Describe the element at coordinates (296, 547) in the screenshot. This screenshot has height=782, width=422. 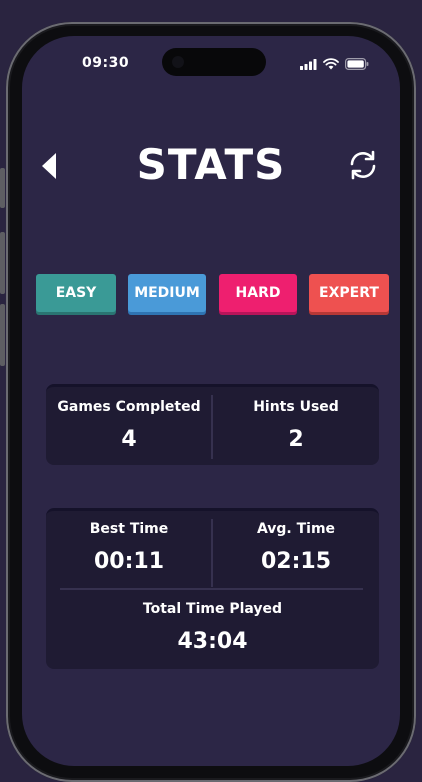
I see `avg-time-stat: Avg. Time 02:15` at that location.